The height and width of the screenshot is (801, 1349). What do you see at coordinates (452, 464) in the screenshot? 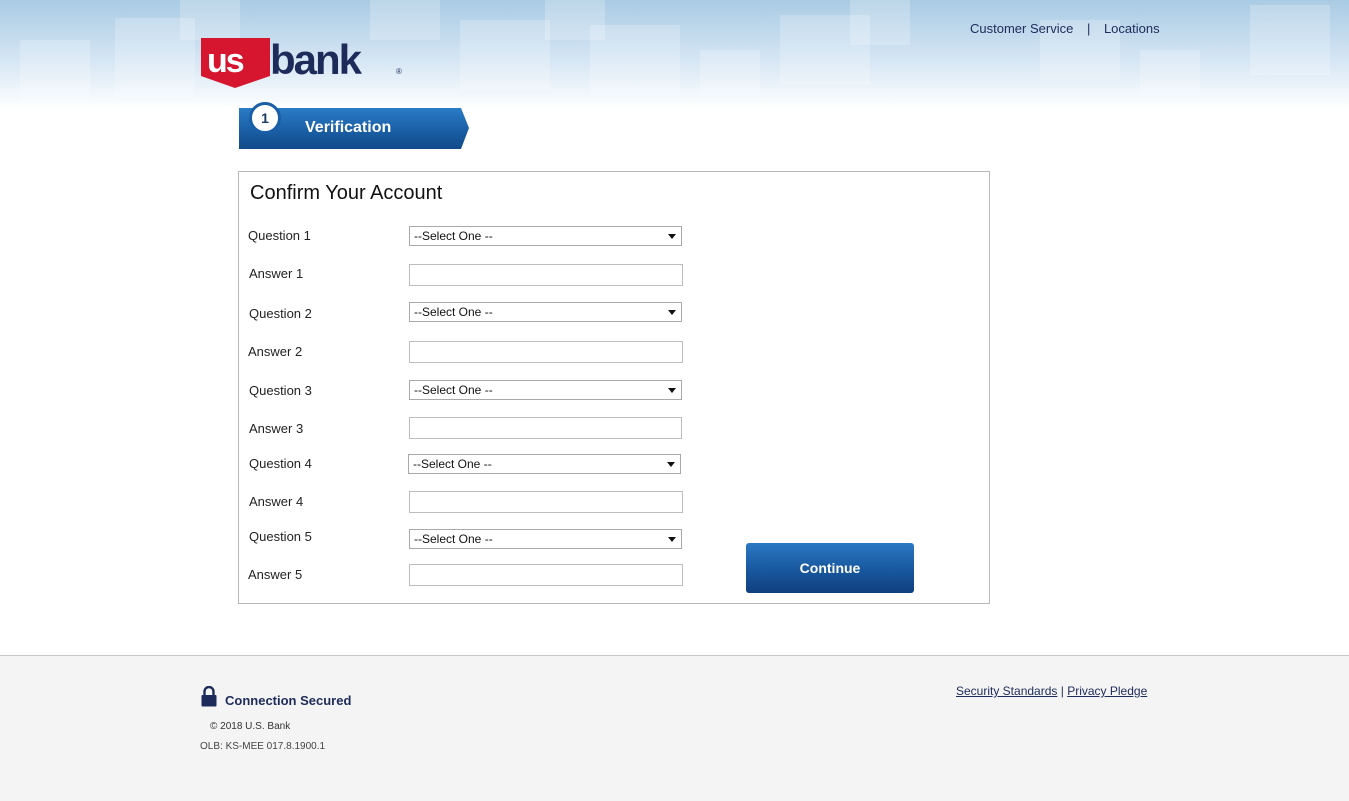
I see `question-4-selected: --Select One --` at bounding box center [452, 464].